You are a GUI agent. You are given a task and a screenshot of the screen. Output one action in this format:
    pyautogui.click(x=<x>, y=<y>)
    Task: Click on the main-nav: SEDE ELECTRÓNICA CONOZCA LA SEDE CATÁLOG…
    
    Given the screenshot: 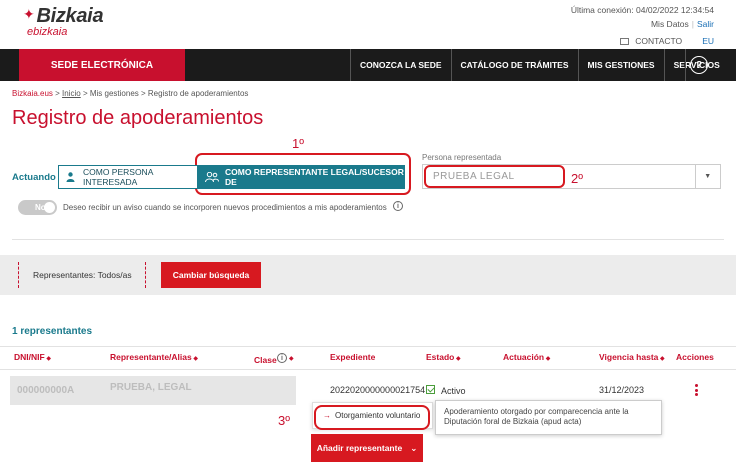 What is the action you would take?
    pyautogui.click(x=368, y=65)
    